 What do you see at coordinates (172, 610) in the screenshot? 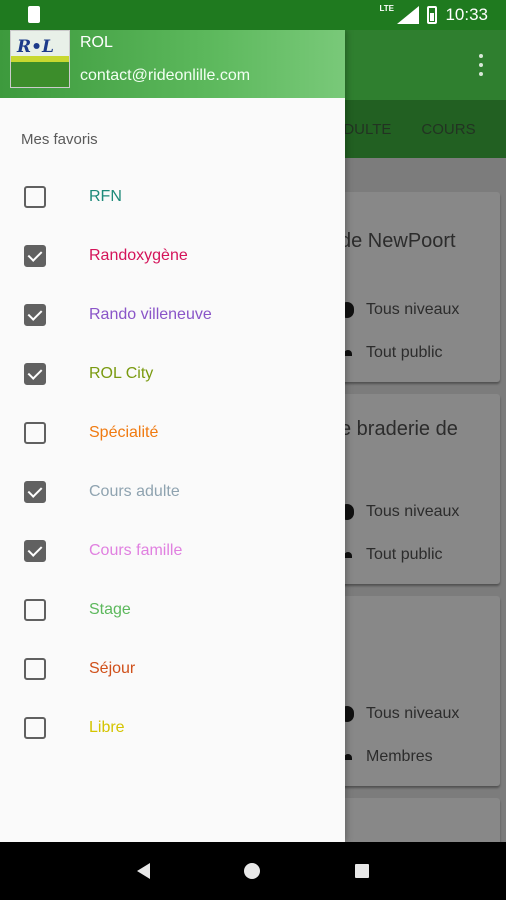
I see `favorite-item-stage: Stage` at bounding box center [172, 610].